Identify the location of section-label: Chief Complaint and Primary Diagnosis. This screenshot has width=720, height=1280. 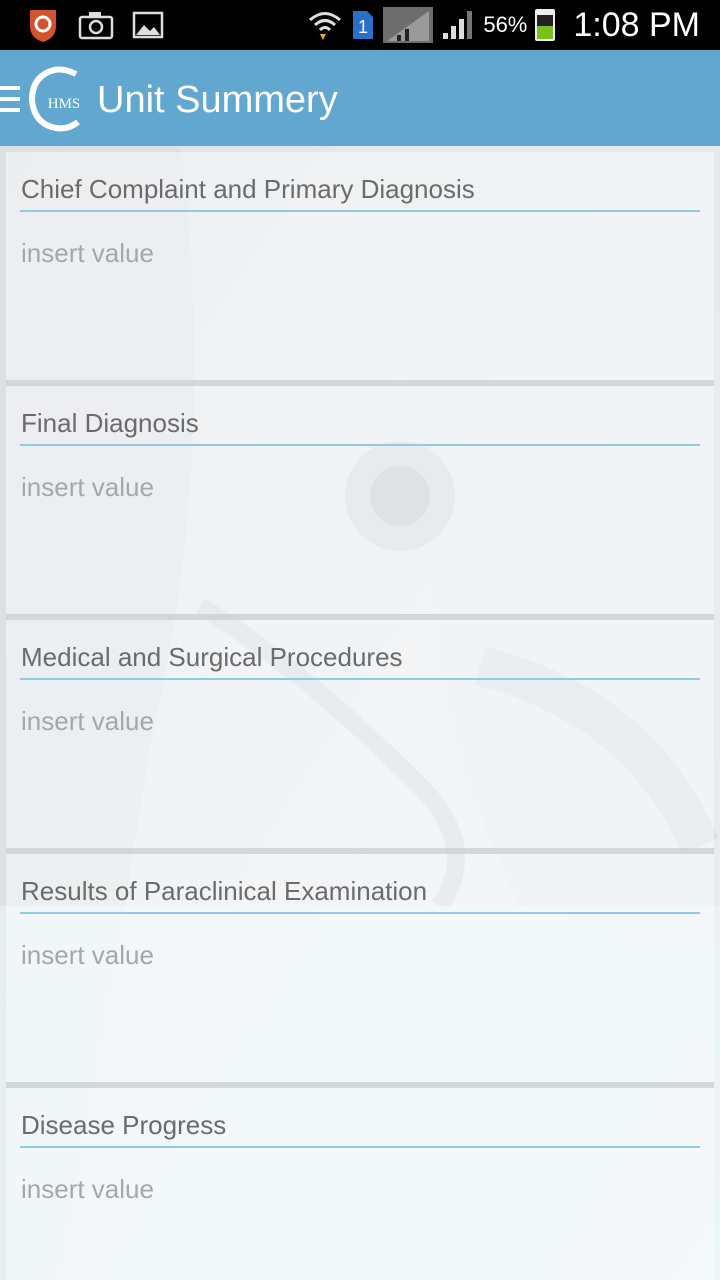
(248, 189).